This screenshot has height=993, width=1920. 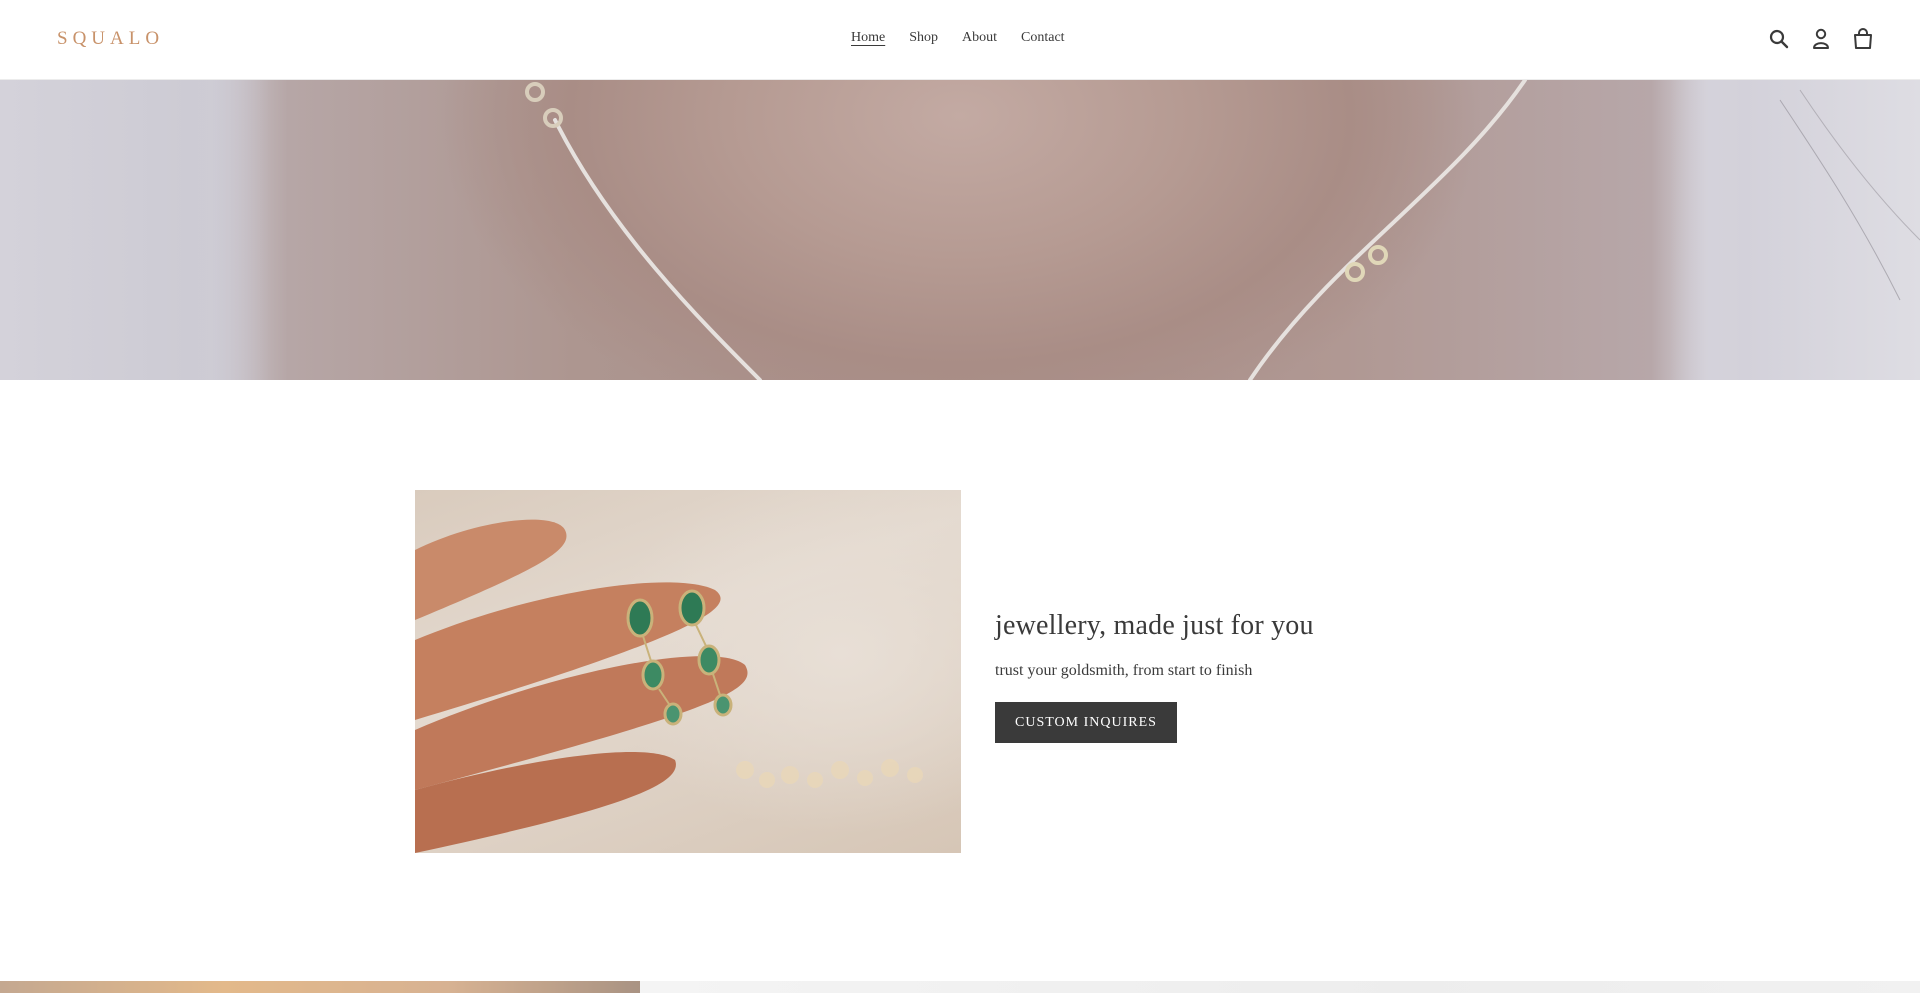 I want to click on header-icons, so click(x=1821, y=39).